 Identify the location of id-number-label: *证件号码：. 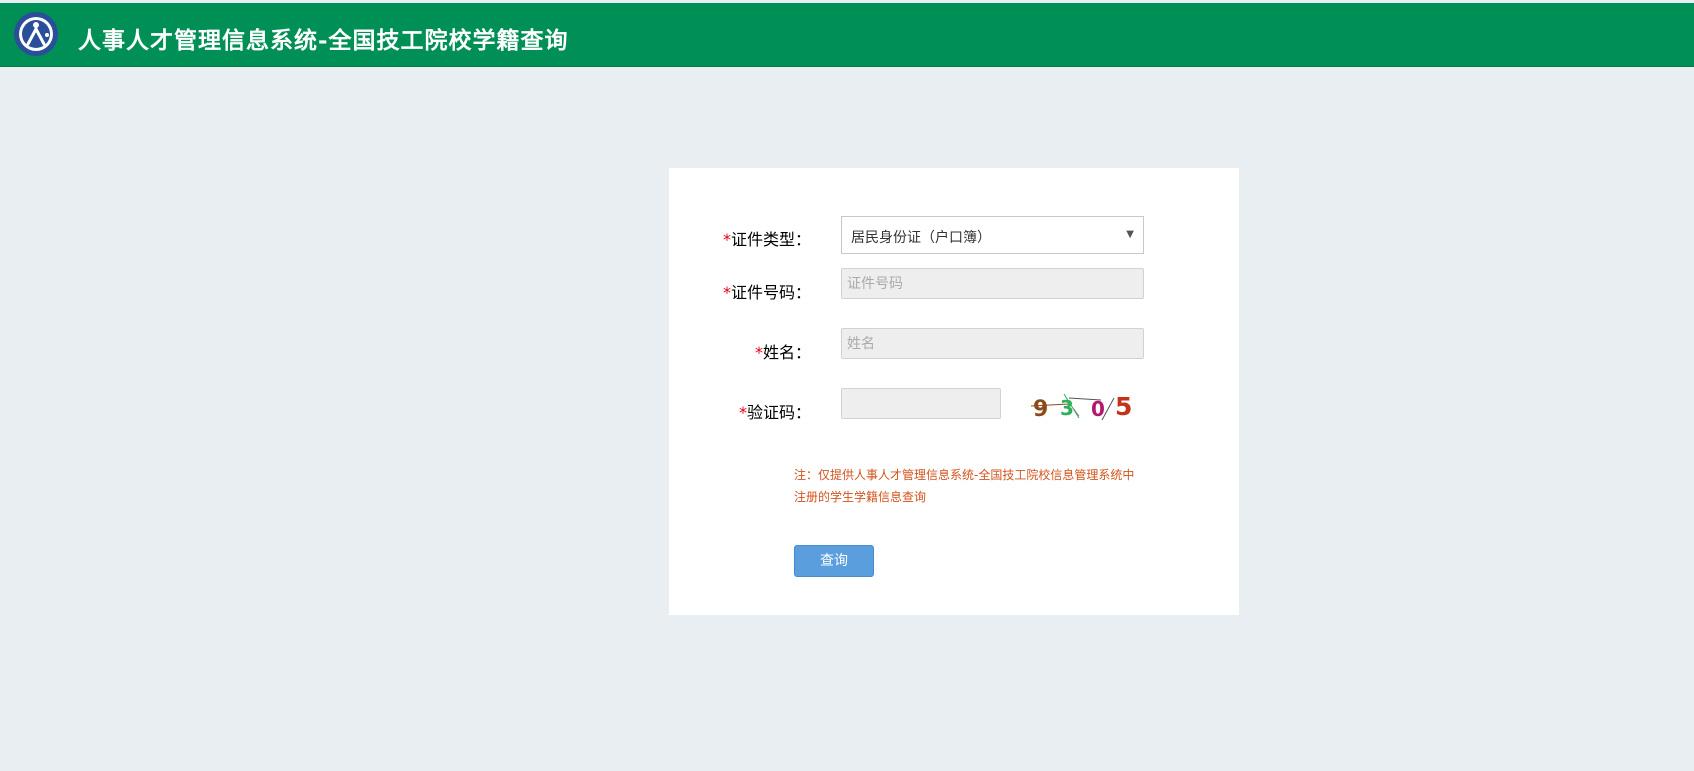
(766, 292).